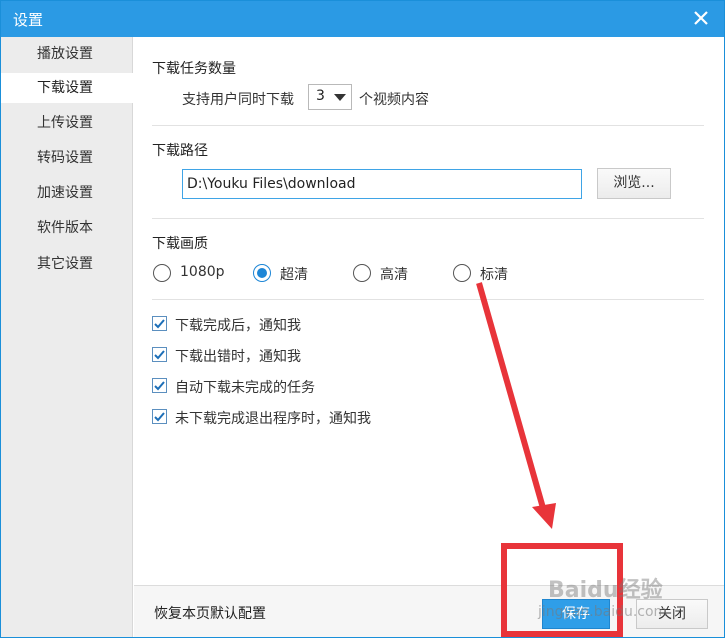  What do you see at coordinates (238, 100) in the screenshot?
I see `download-count-prefix: 支持用户同时下载` at bounding box center [238, 100].